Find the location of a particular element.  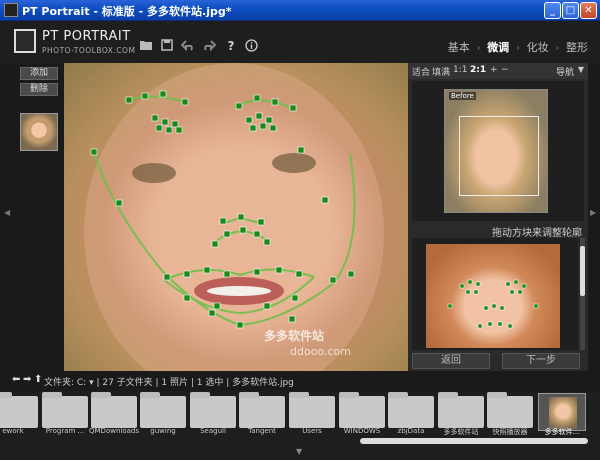

zoom-2-1-button: 2:1 is located at coordinates (478, 70).